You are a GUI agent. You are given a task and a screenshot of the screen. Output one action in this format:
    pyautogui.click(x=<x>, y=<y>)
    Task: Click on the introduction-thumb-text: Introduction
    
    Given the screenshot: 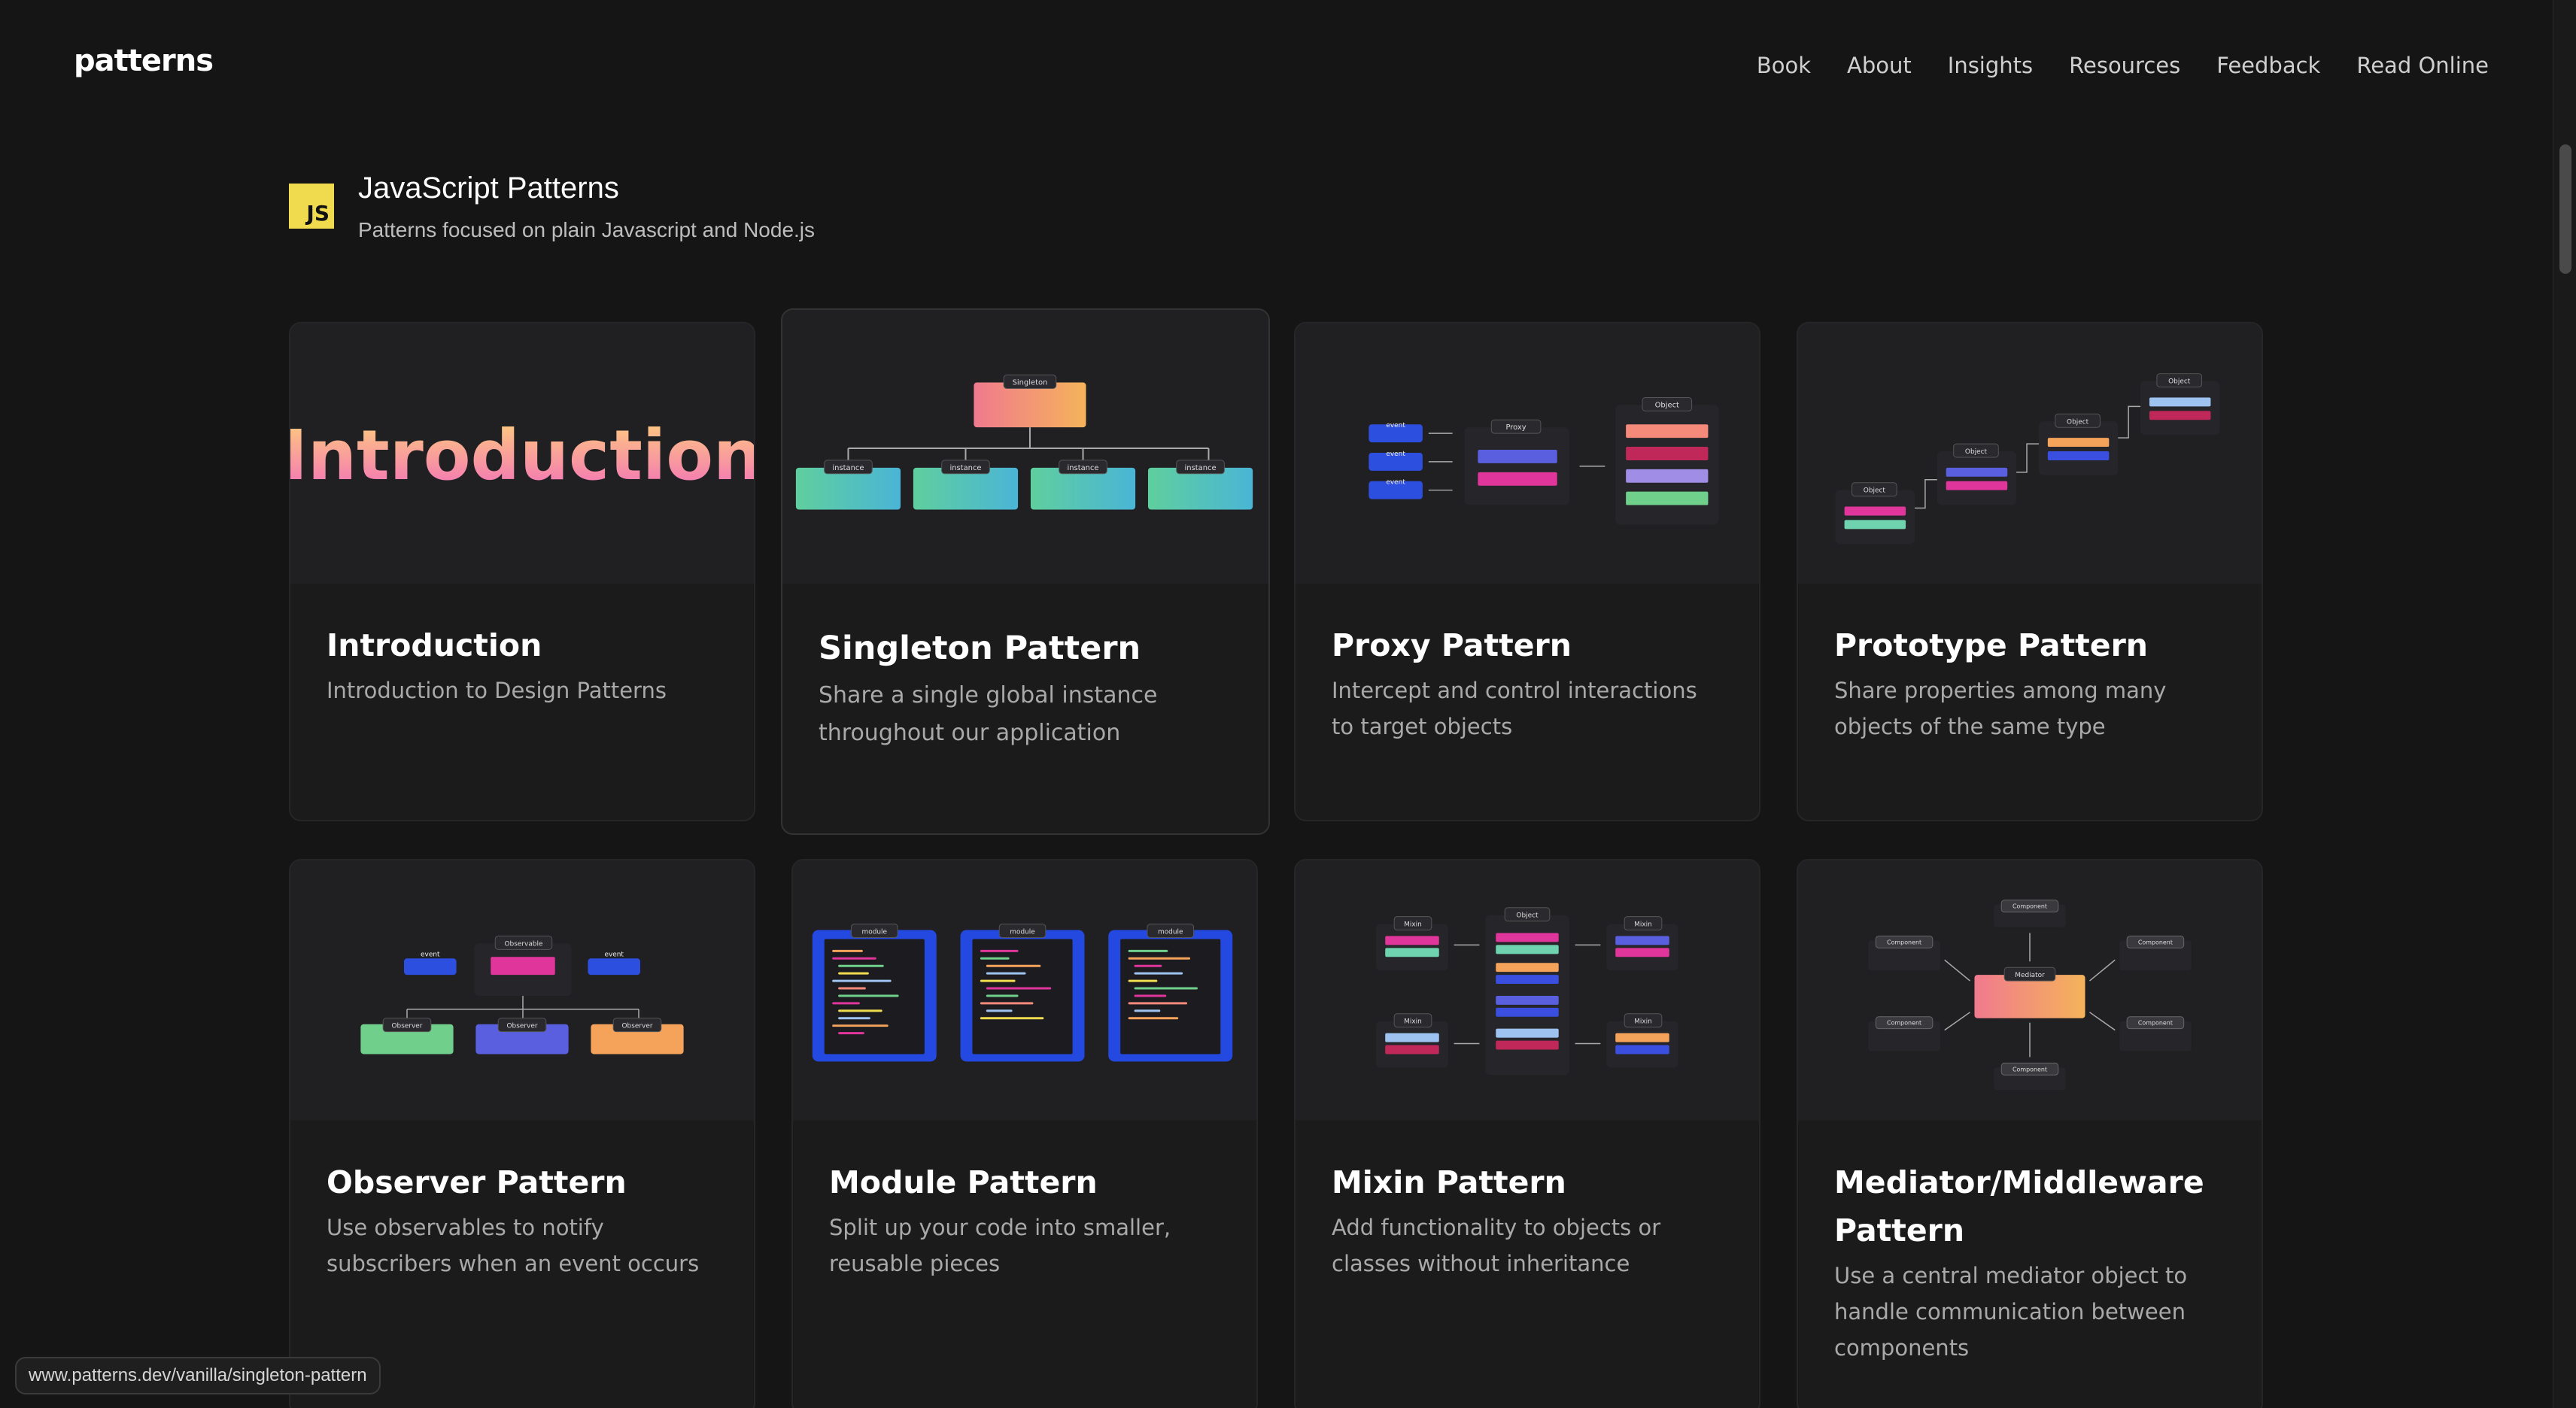 What is the action you would take?
    pyautogui.click(x=522, y=456)
    